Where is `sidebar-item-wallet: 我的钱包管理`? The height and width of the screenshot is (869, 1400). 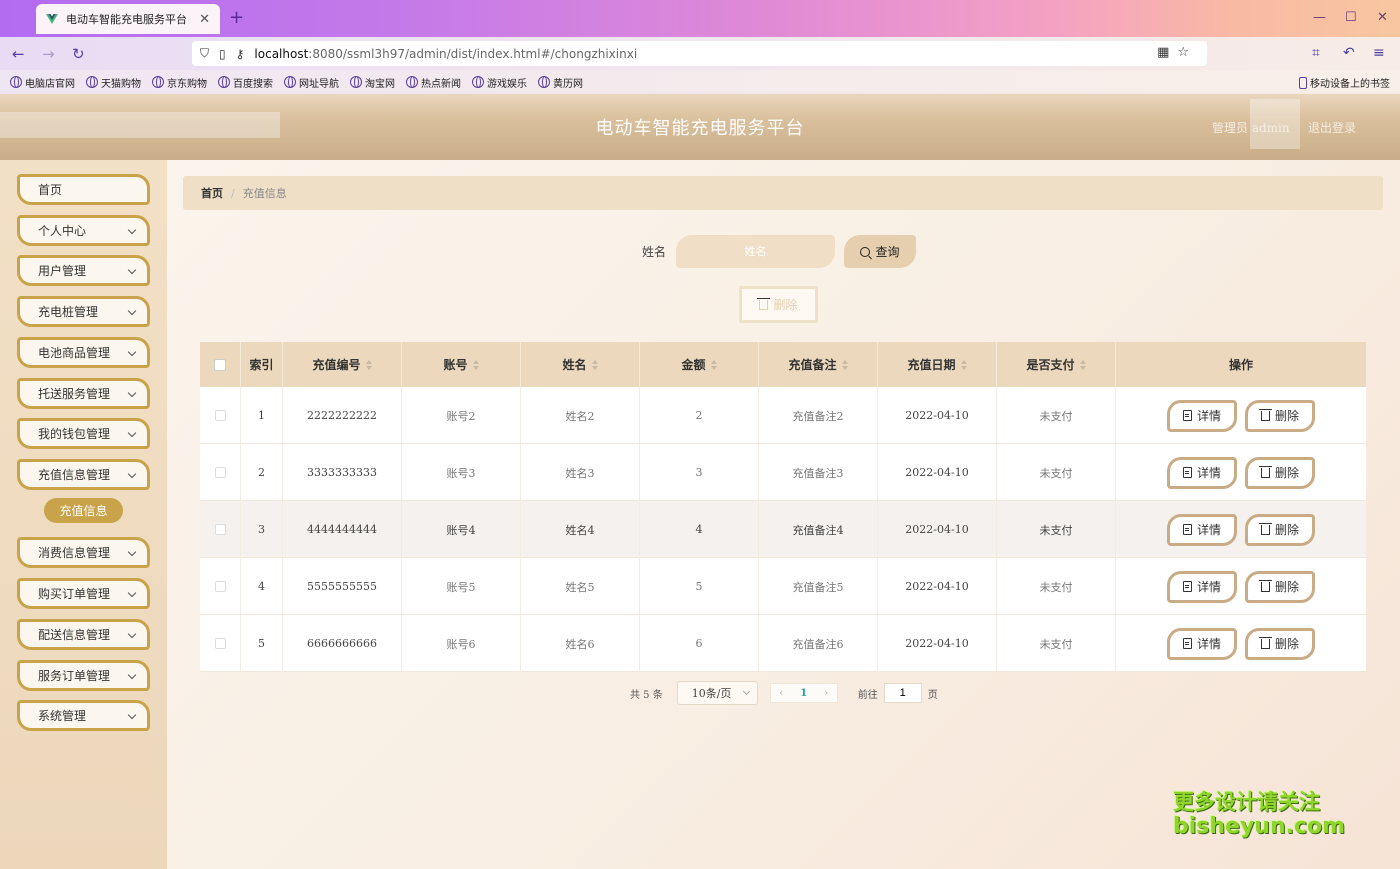 sidebar-item-wallet: 我的钱包管理 is located at coordinates (83, 433).